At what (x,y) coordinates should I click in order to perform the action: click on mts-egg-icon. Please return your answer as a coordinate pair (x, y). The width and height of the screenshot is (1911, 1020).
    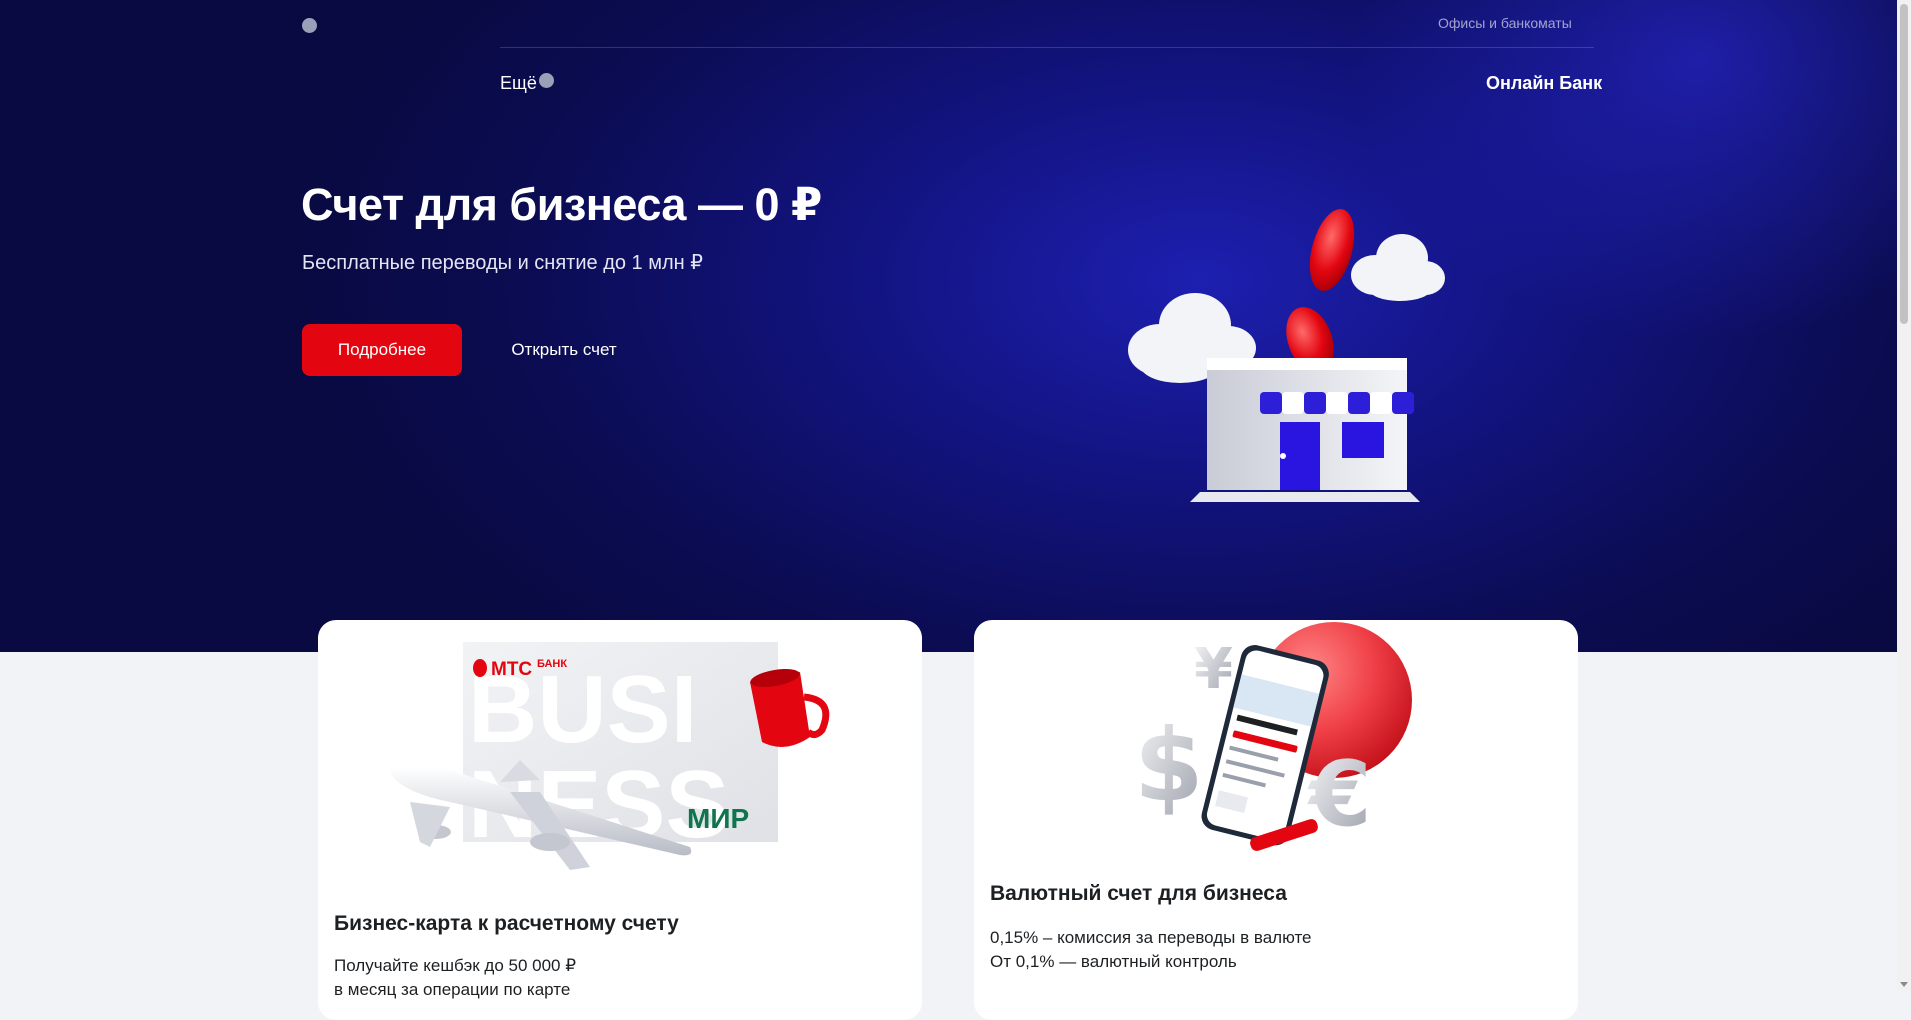
    Looking at the image, I should click on (480, 668).